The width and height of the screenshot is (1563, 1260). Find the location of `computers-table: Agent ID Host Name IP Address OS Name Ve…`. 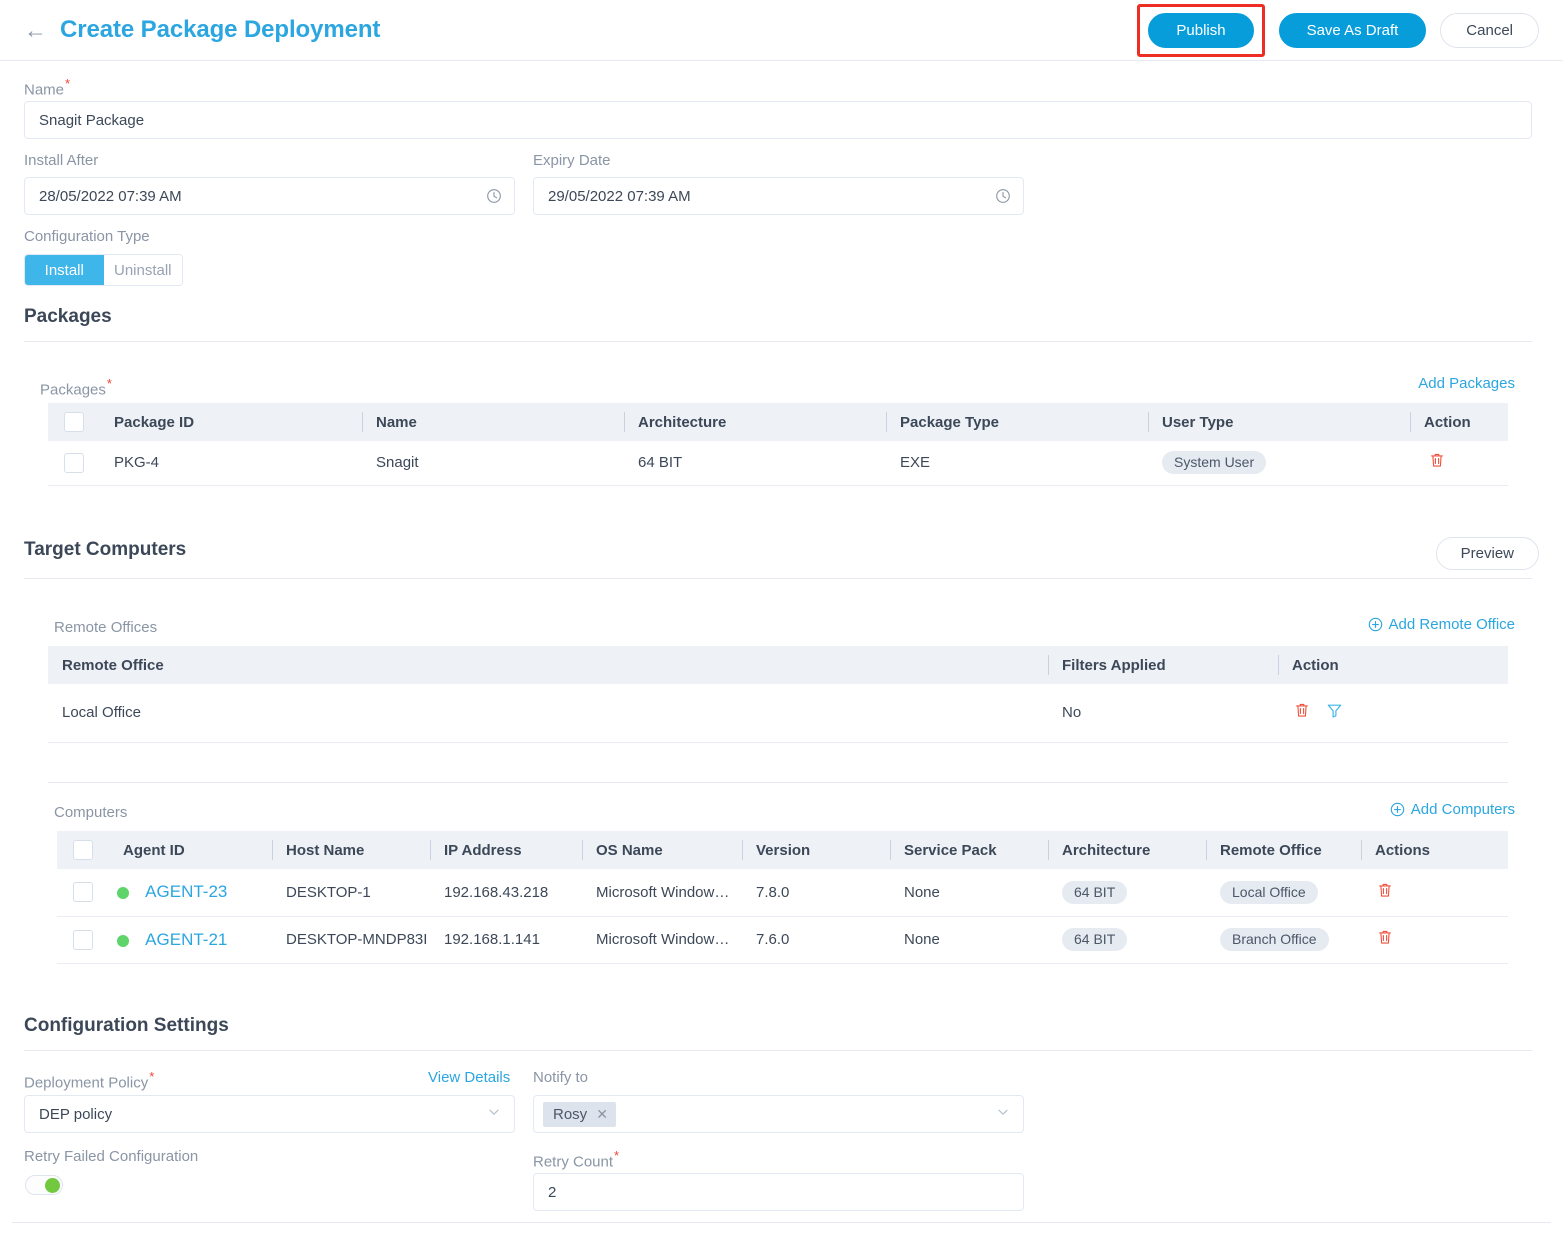

computers-table: Agent ID Host Name IP Address OS Name Ve… is located at coordinates (782, 897).